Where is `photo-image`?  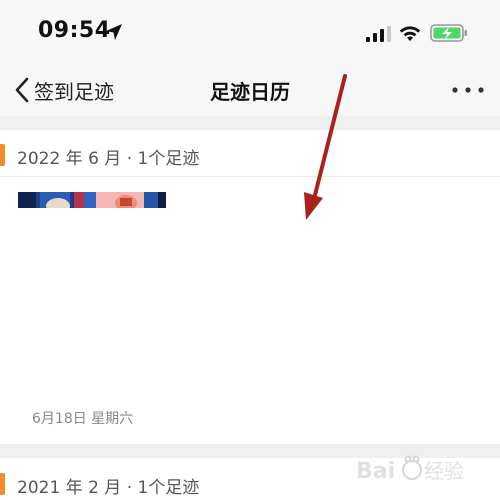
photo-image is located at coordinates (92, 200).